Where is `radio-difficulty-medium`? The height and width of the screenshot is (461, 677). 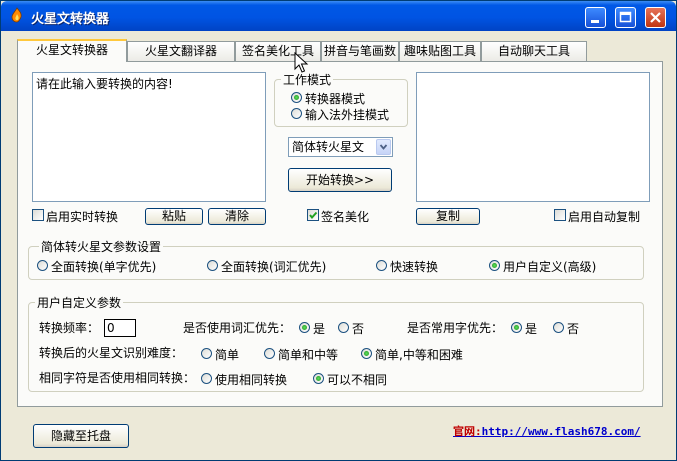 radio-difficulty-medium is located at coordinates (269, 353).